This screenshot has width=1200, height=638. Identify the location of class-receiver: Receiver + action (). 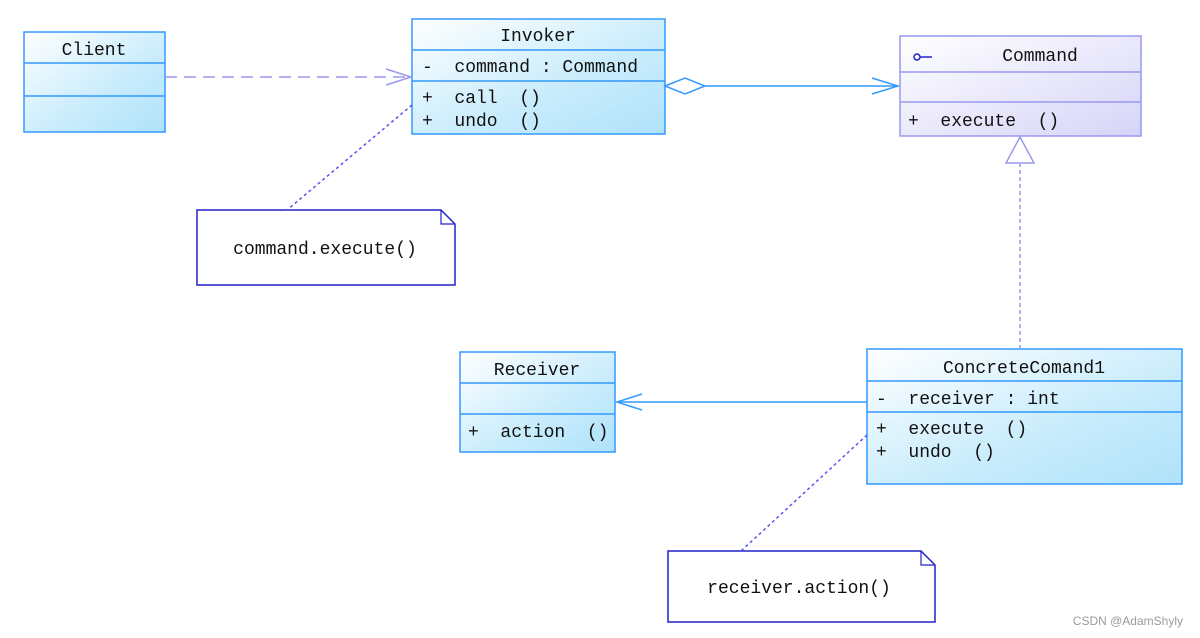
(537, 402).